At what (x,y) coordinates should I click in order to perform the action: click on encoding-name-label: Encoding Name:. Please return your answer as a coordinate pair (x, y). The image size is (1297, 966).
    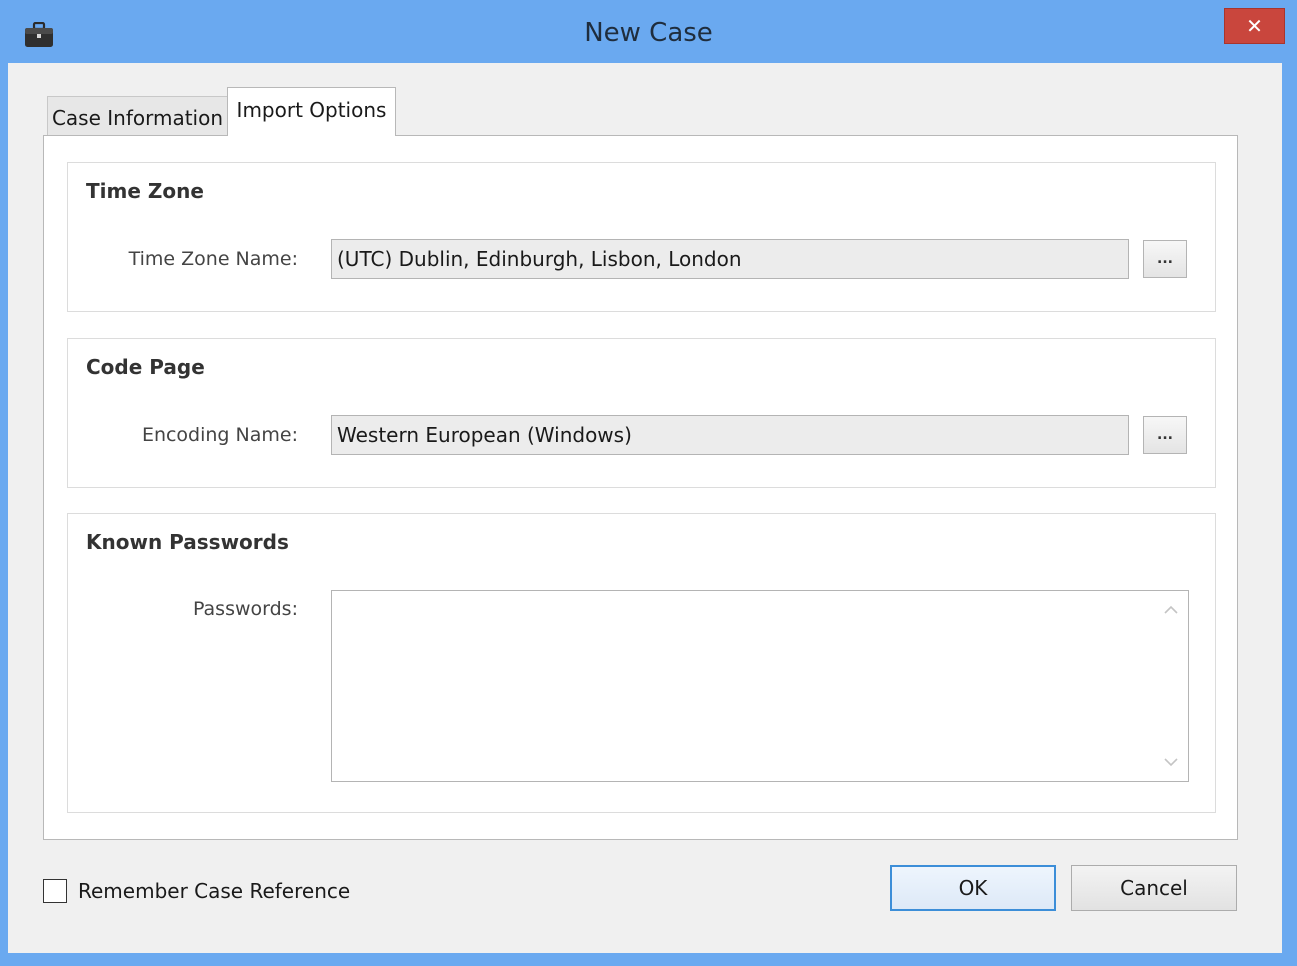
    Looking at the image, I should click on (219, 435).